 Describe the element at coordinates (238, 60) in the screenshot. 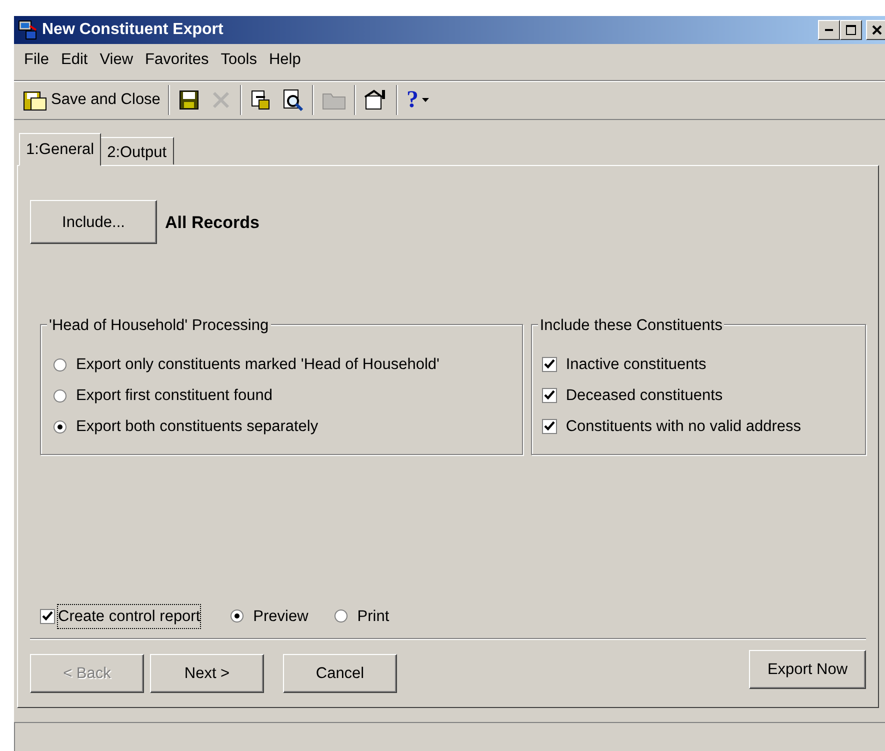

I see `menu-item: Tools` at that location.